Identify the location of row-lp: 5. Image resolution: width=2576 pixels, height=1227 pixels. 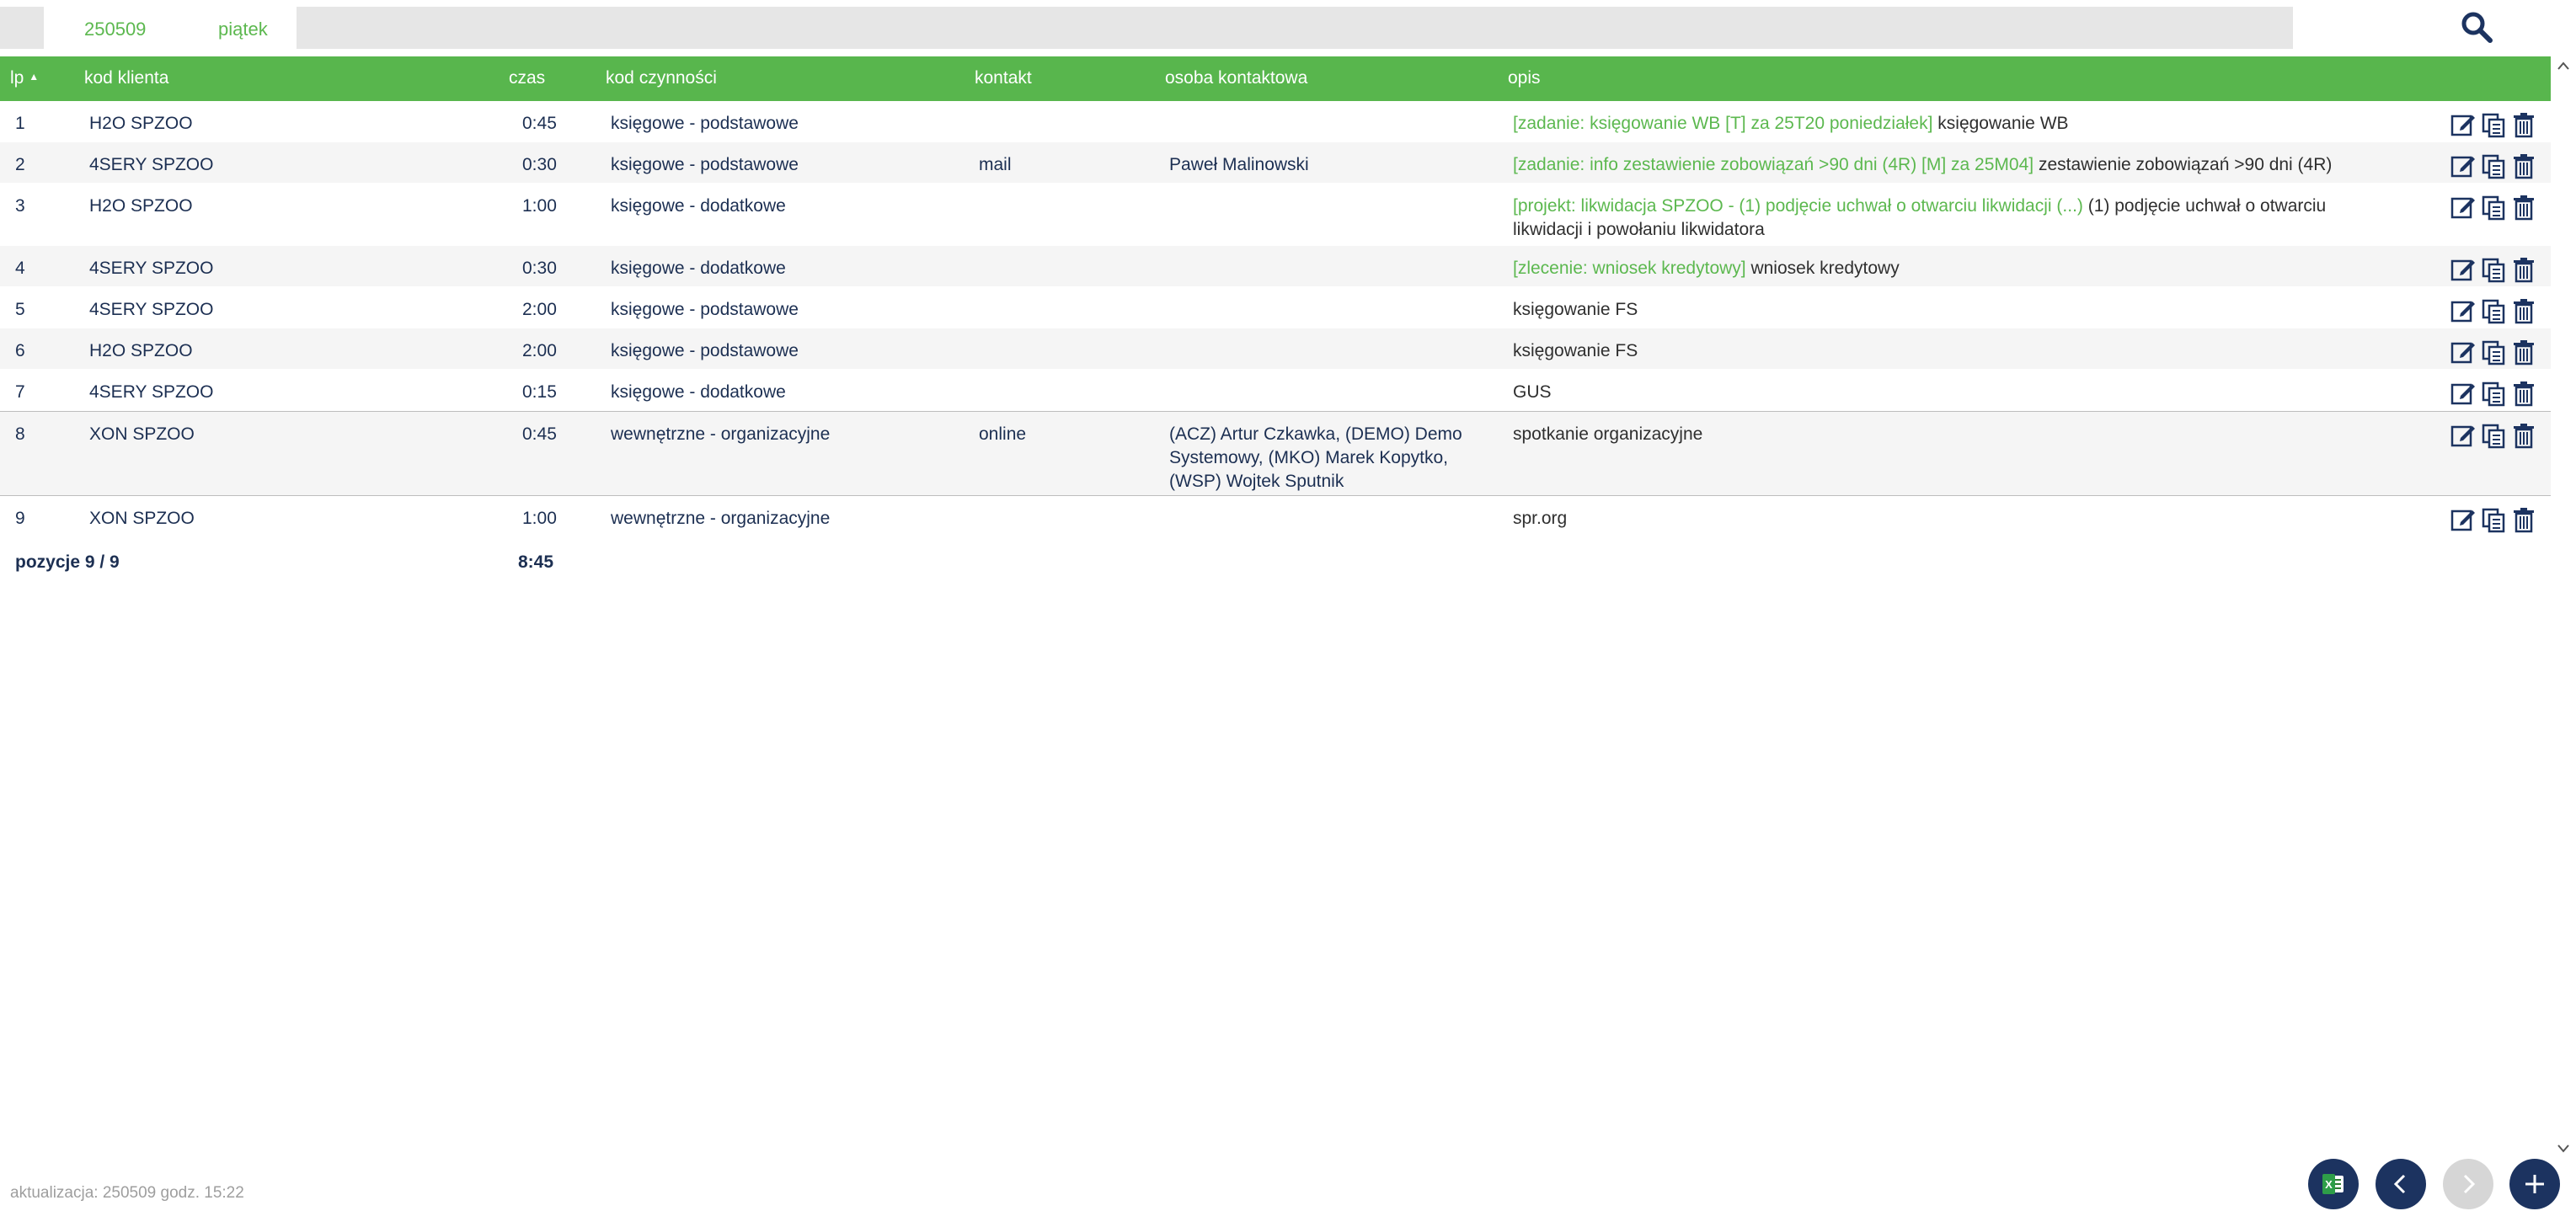
(20, 309).